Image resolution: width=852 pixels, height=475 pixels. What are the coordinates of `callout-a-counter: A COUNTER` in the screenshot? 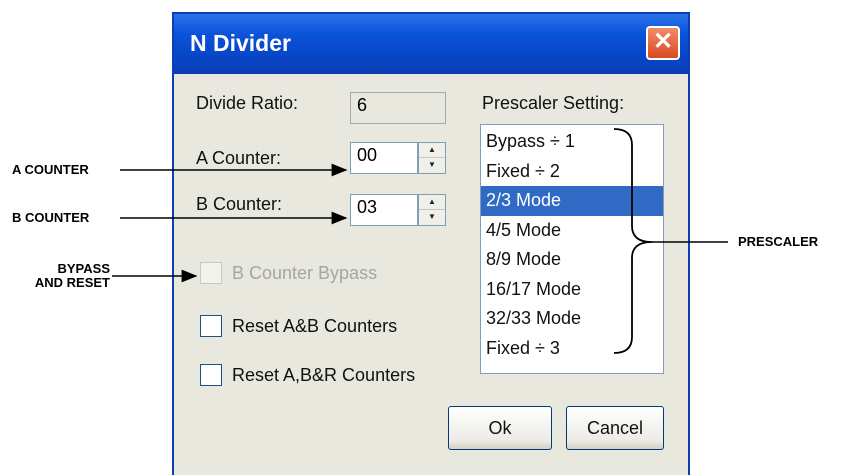 It's located at (50, 169).